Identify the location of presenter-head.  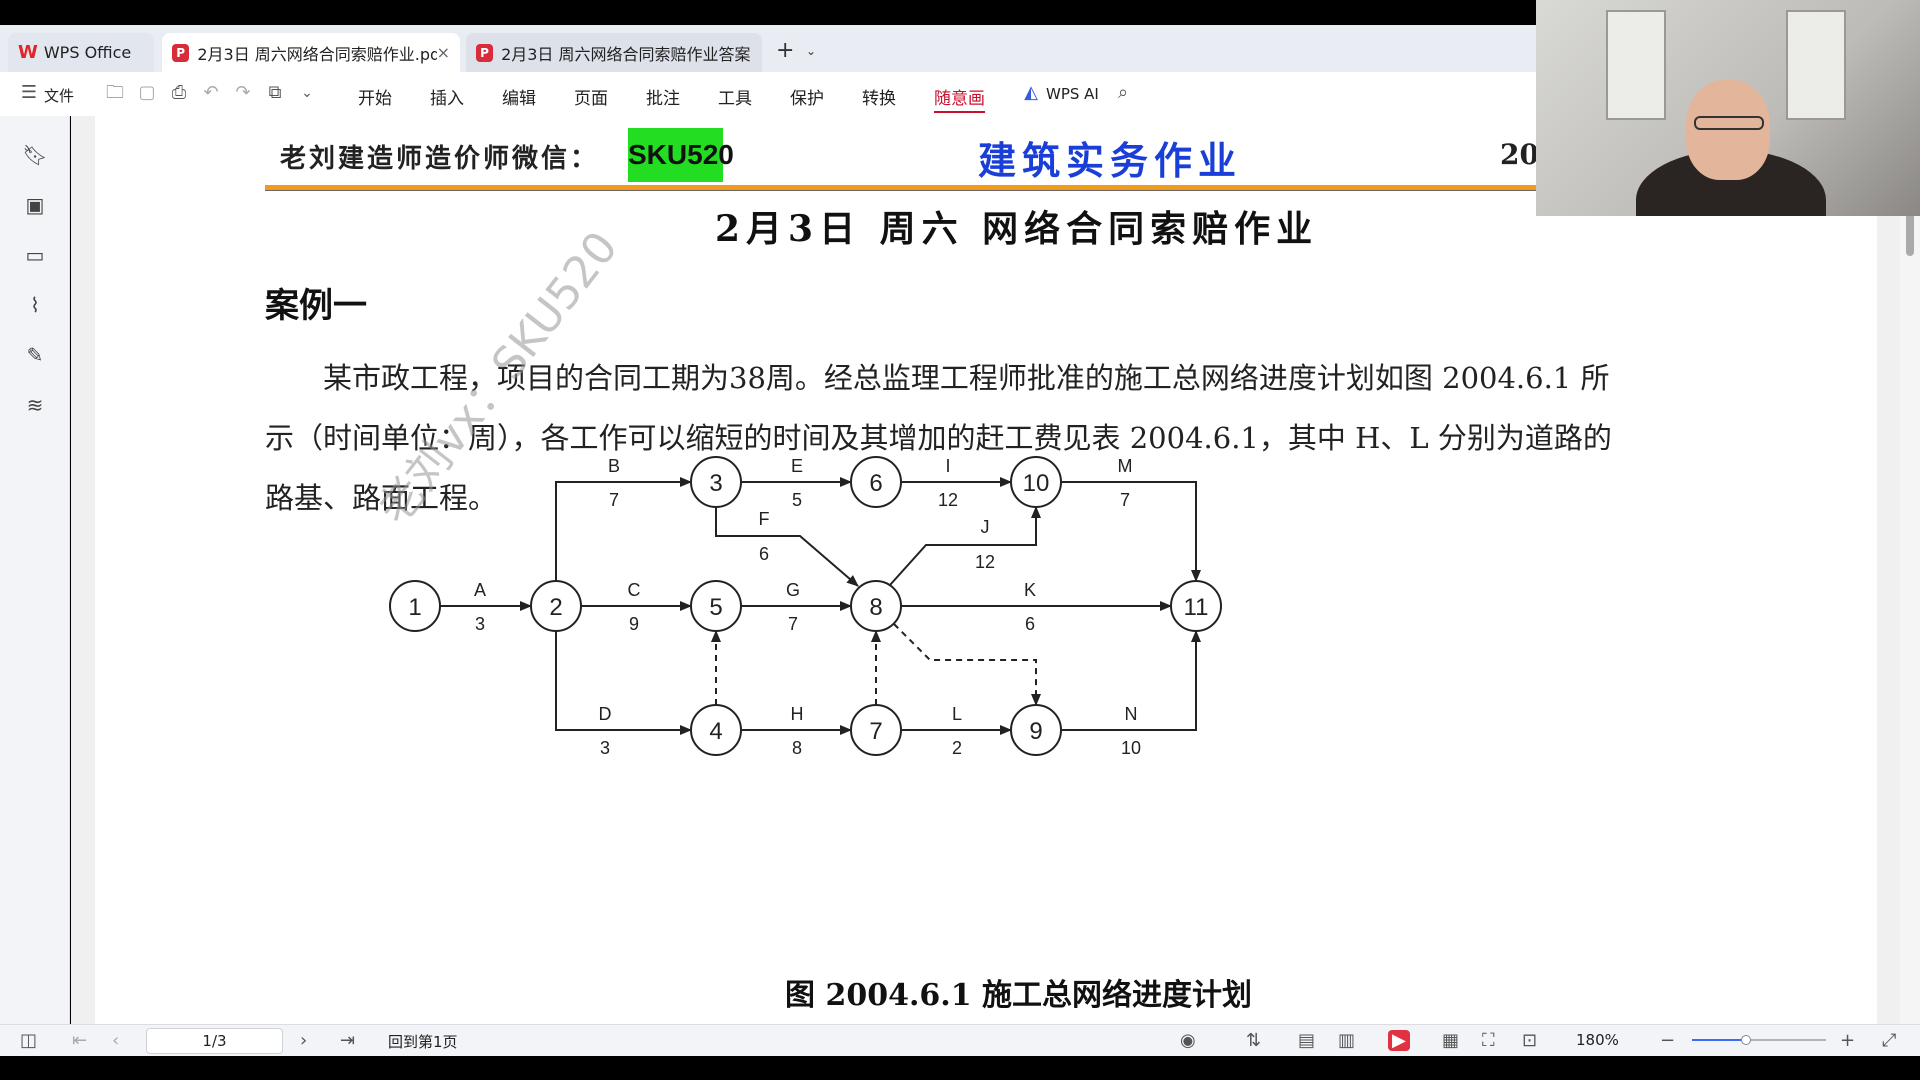
(1728, 130).